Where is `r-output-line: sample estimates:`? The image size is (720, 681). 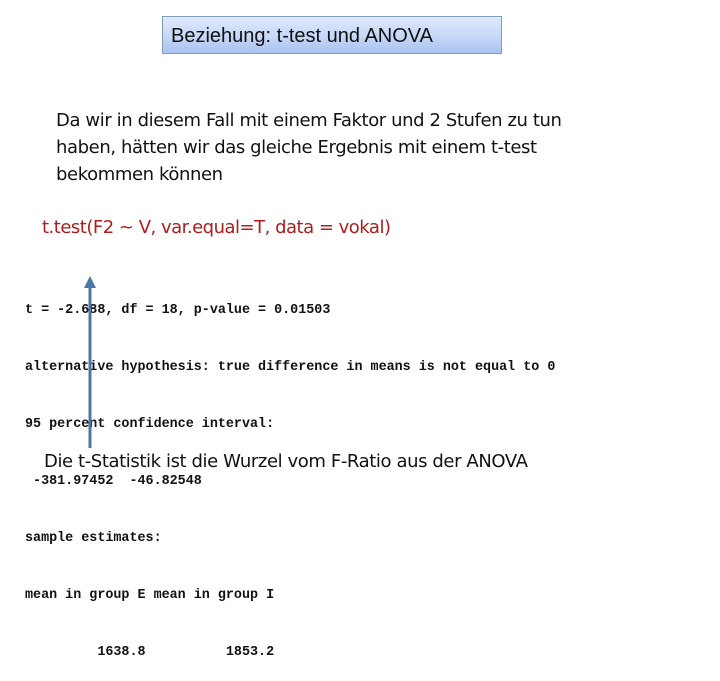
r-output-line: sample estimates: is located at coordinates (93, 538).